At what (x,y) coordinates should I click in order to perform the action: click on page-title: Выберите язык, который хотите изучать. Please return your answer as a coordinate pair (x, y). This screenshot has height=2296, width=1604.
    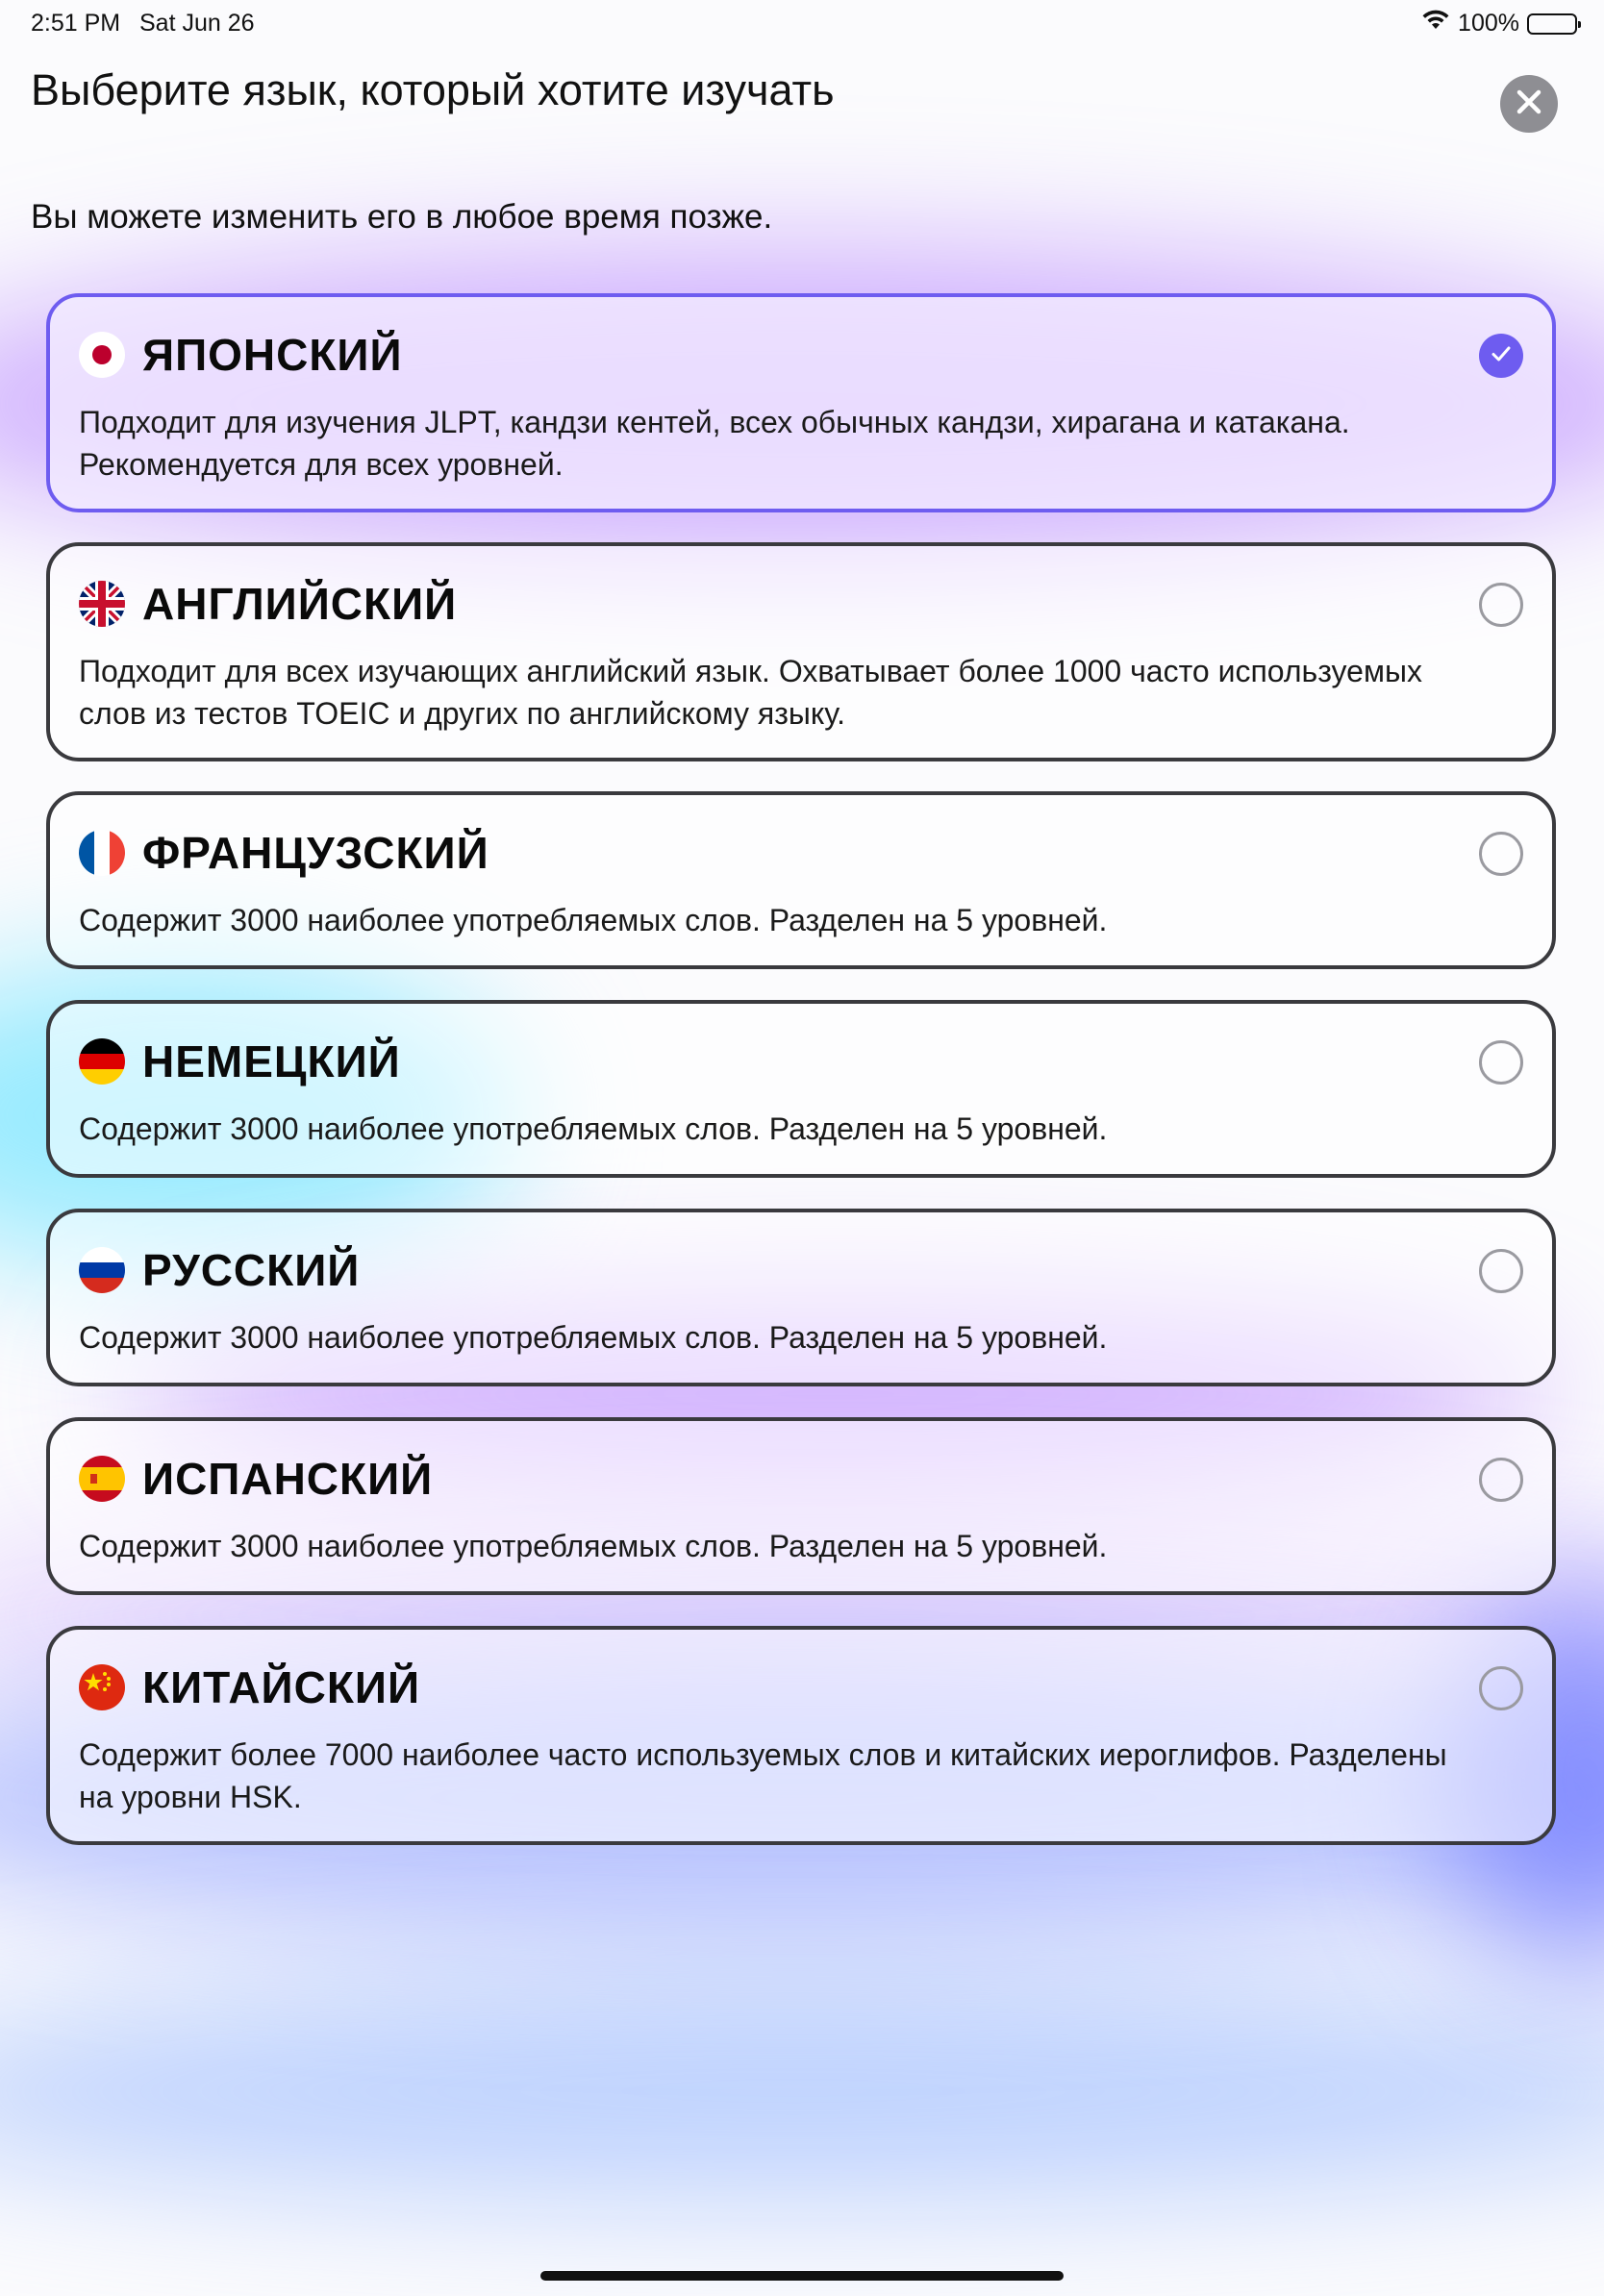
    Looking at the image, I should click on (433, 89).